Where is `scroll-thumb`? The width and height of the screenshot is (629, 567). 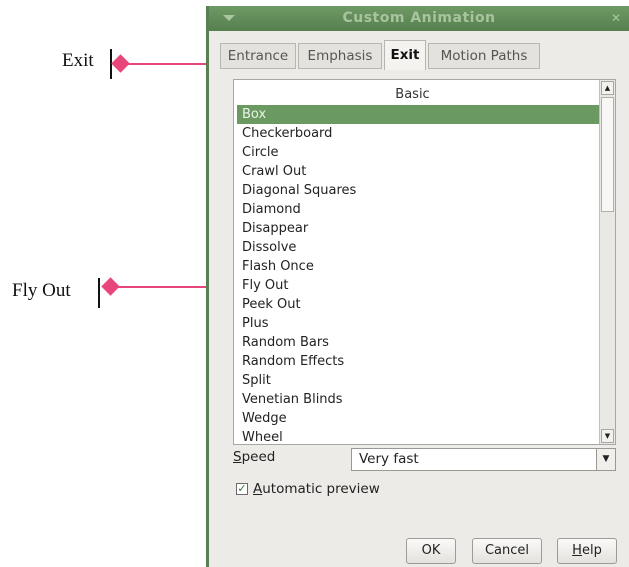
scroll-thumb is located at coordinates (607, 154).